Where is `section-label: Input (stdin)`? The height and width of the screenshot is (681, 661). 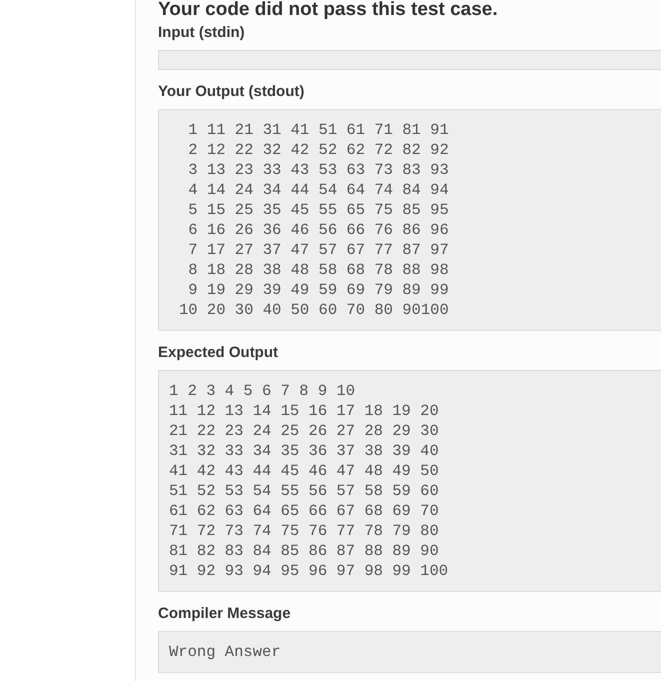 section-label: Input (stdin) is located at coordinates (202, 33).